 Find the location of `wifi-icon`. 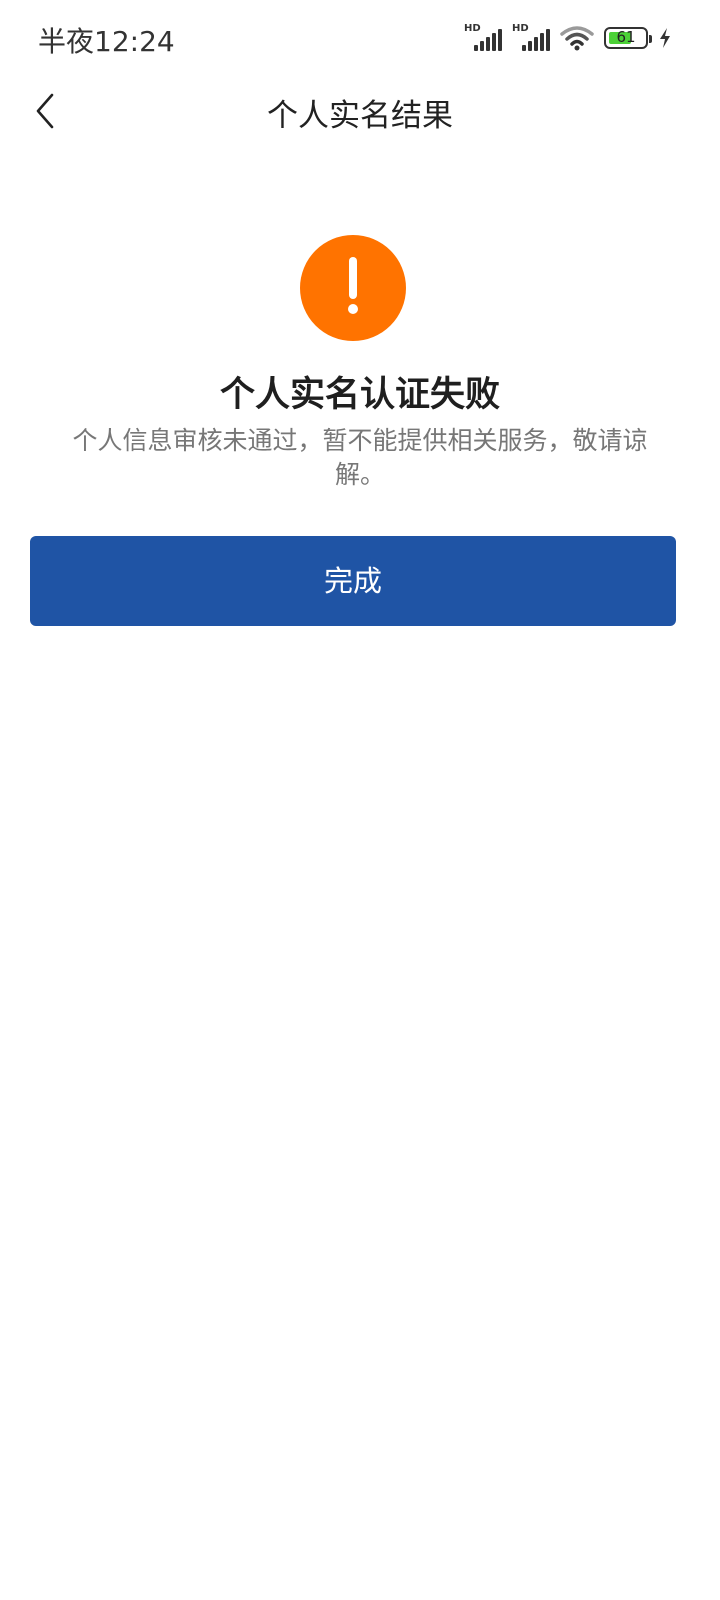

wifi-icon is located at coordinates (577, 38).